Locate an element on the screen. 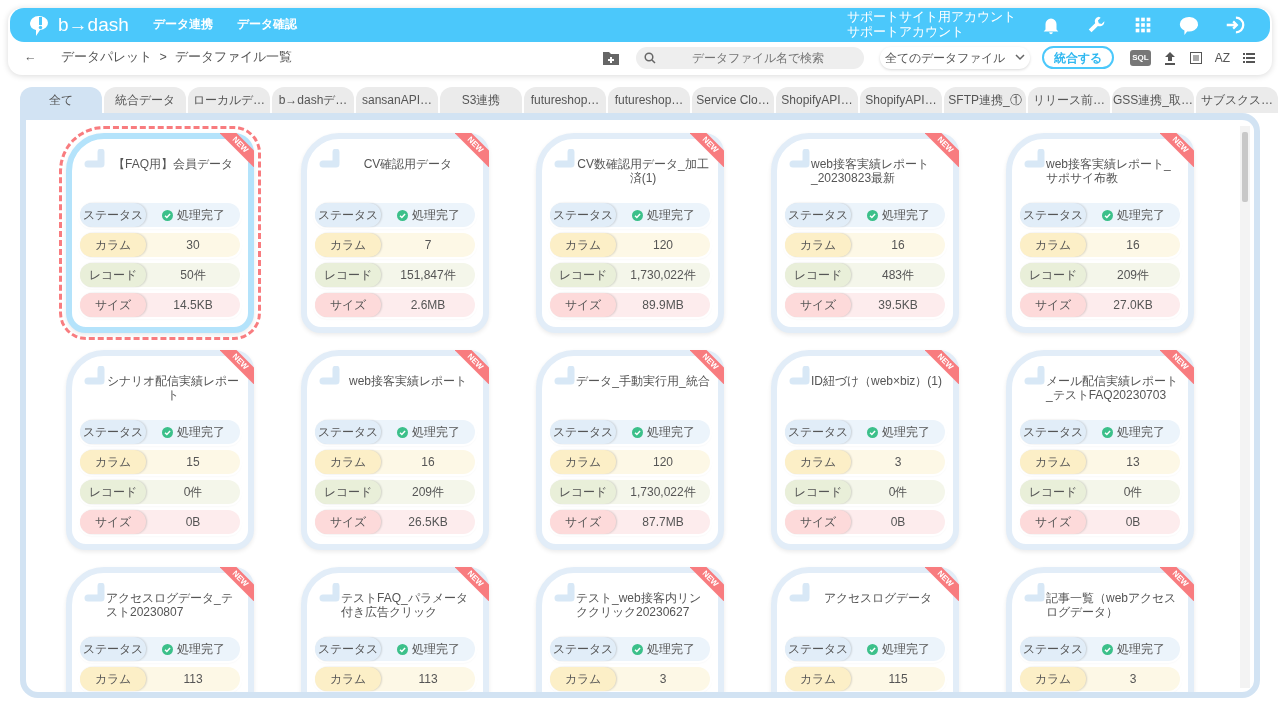 The width and height of the screenshot is (1280, 720). folder-tab: 統合データ is located at coordinates (145, 100).